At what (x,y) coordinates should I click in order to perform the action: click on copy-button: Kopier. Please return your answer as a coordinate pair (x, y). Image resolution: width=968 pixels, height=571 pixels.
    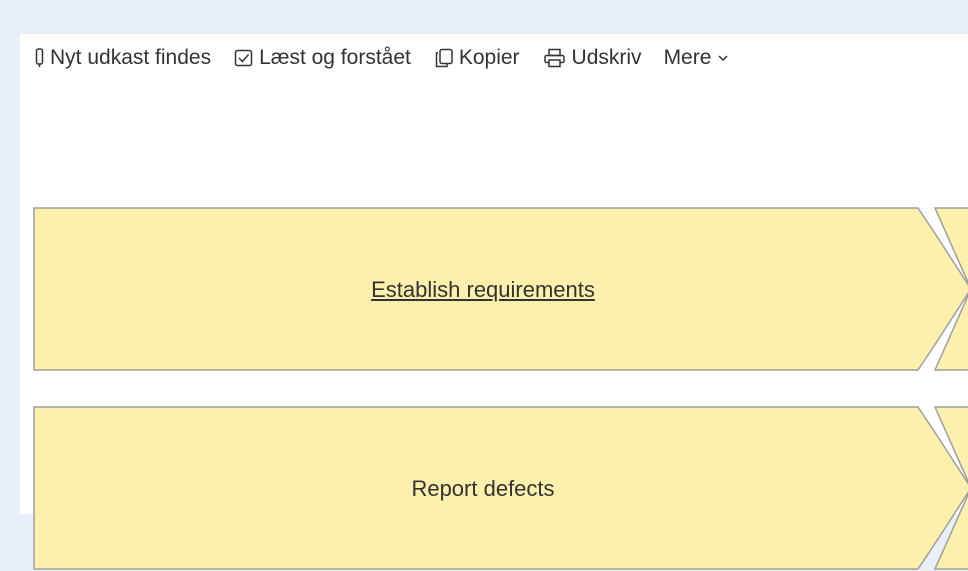
    Looking at the image, I should click on (476, 58).